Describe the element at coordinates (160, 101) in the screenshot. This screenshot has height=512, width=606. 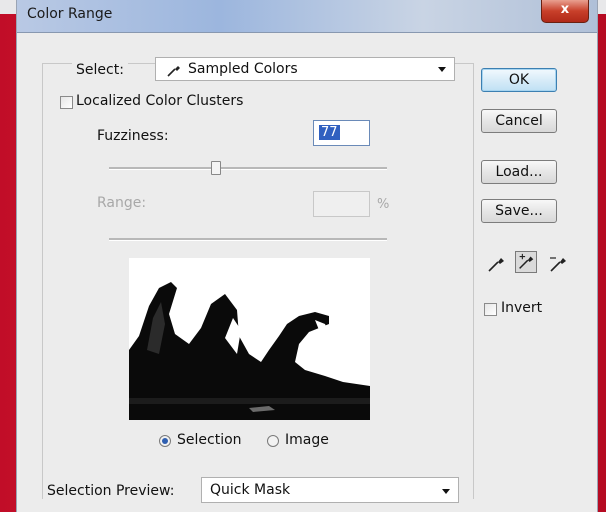
I see `localized-clusters-label: Localized Color Clusters` at that location.